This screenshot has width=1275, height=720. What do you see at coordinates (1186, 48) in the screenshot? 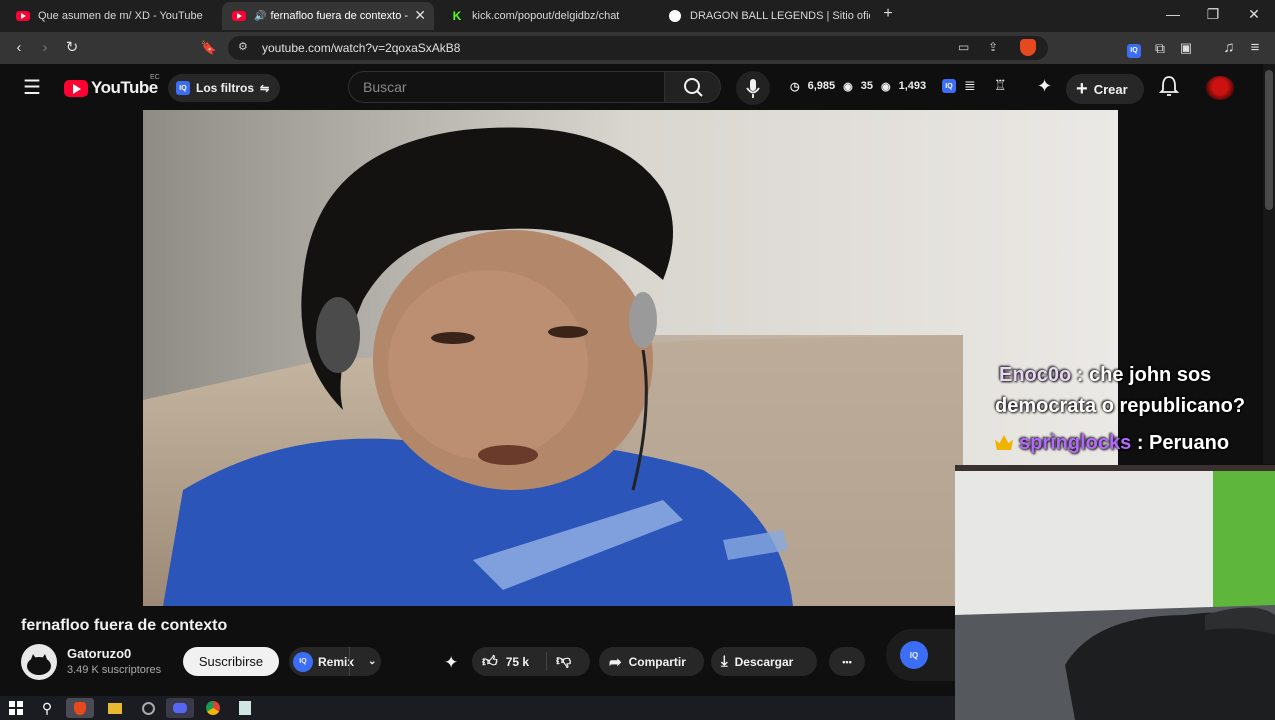
I see `sidebar-icon: ▣` at bounding box center [1186, 48].